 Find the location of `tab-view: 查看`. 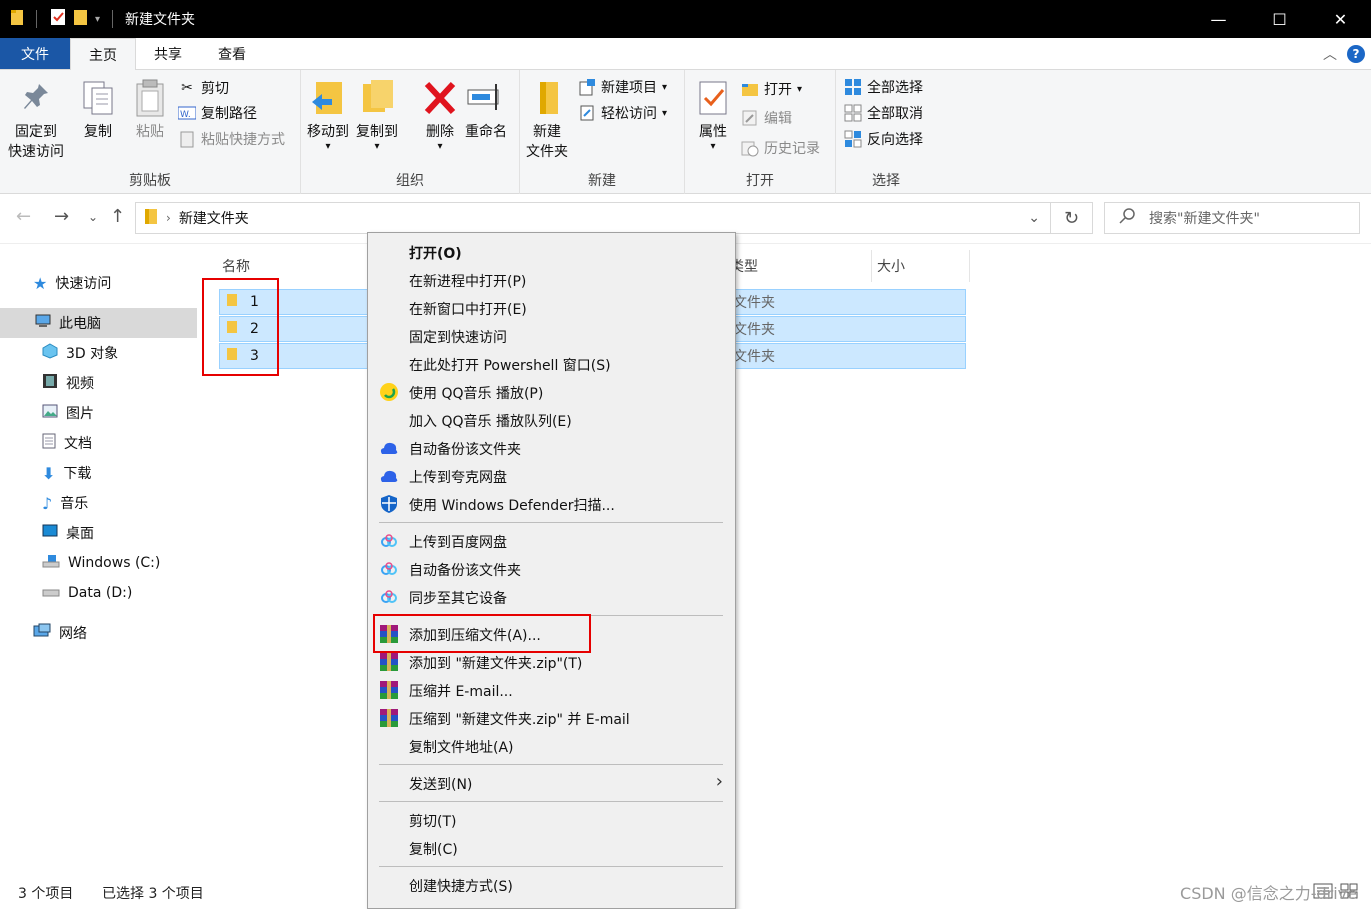

tab-view: 查看 is located at coordinates (232, 53).